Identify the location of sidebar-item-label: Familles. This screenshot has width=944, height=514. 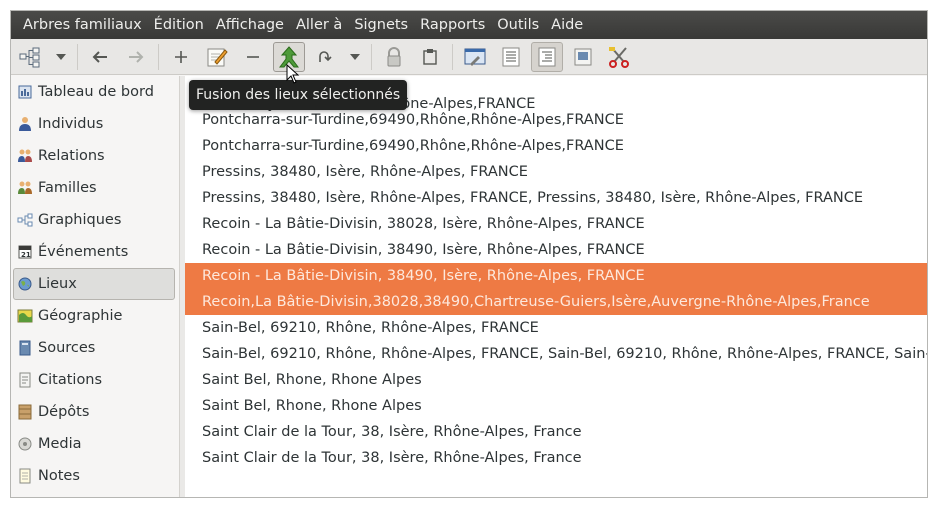
(67, 188).